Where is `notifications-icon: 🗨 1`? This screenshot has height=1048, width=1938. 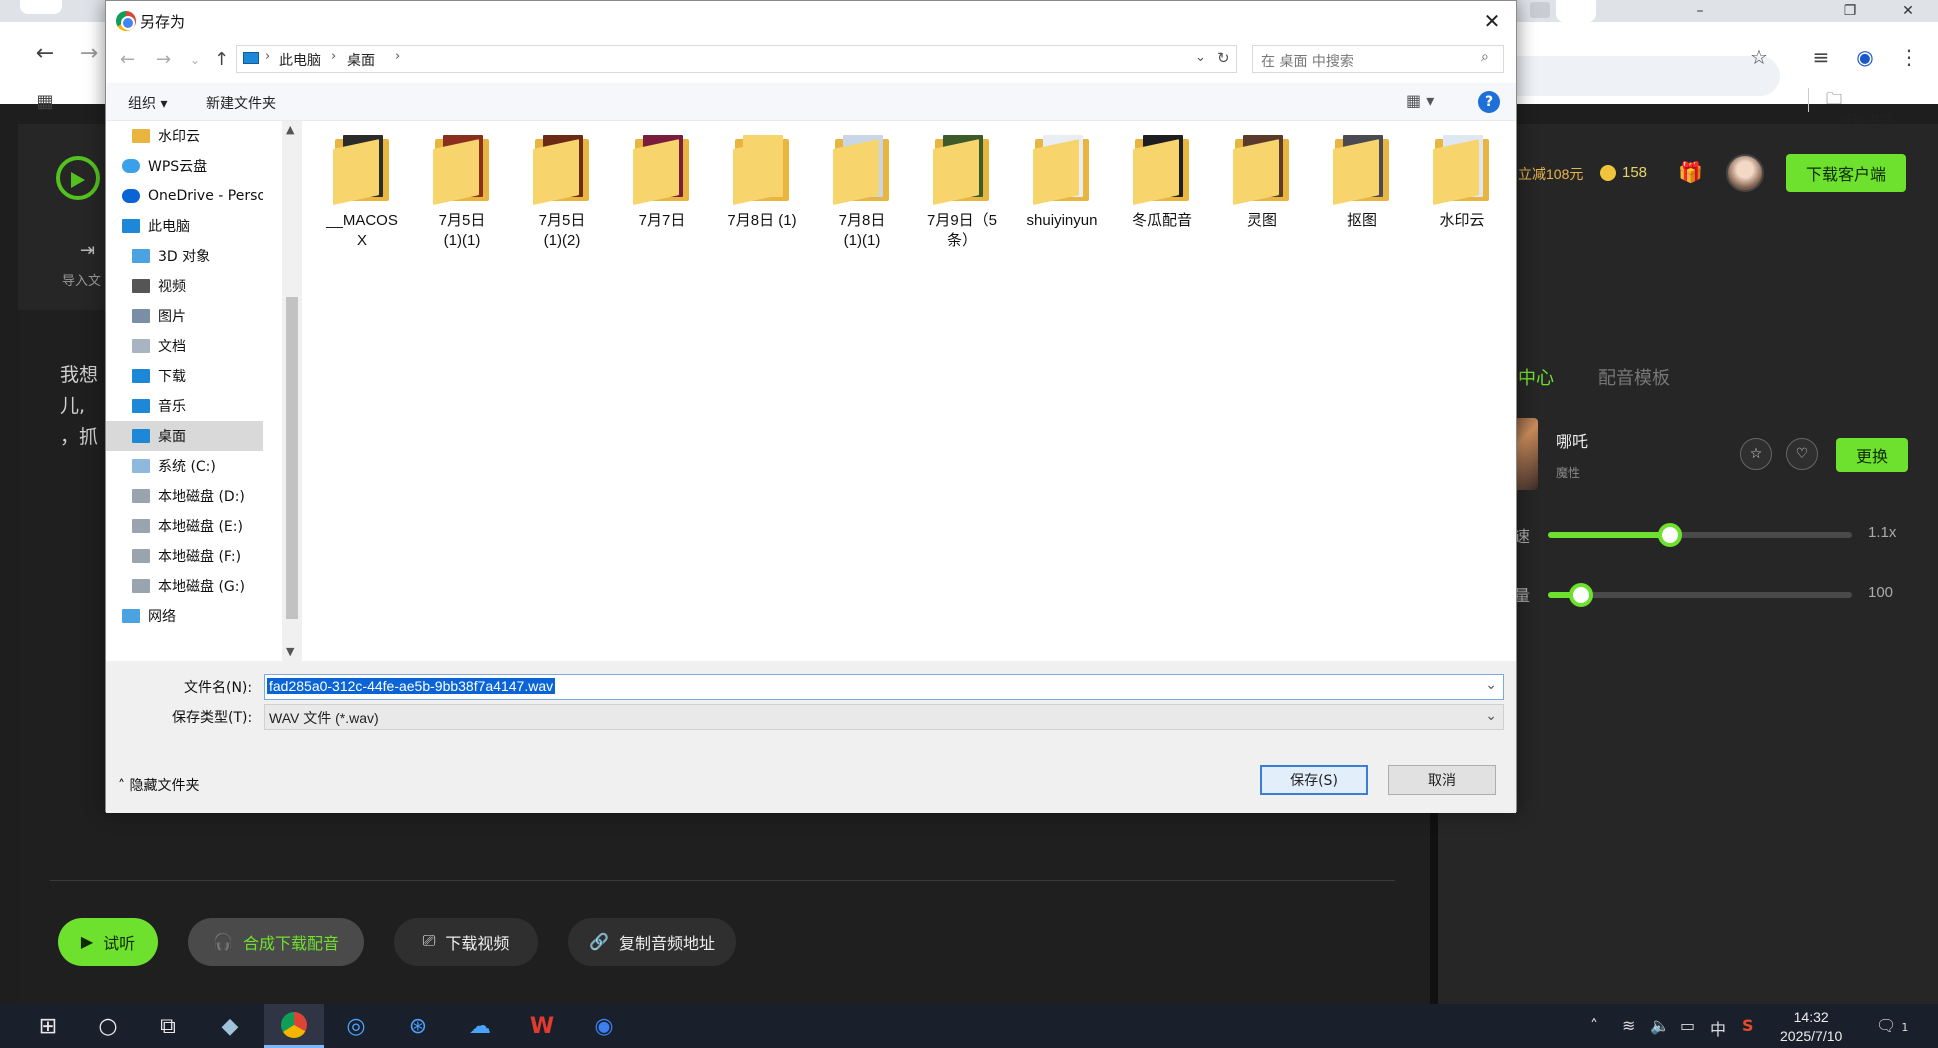 notifications-icon: 🗨 1 is located at coordinates (1892, 1025).